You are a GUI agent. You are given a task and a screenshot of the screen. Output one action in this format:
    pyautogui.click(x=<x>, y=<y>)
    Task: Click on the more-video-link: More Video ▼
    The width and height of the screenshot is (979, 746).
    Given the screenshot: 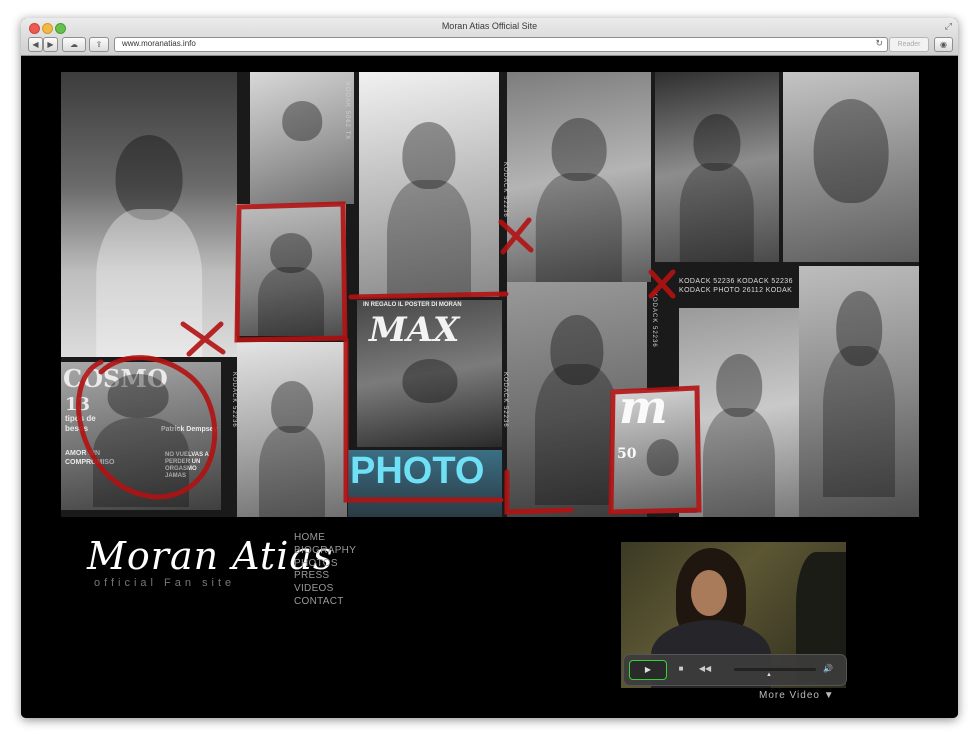 What is the action you would take?
    pyautogui.click(x=797, y=695)
    